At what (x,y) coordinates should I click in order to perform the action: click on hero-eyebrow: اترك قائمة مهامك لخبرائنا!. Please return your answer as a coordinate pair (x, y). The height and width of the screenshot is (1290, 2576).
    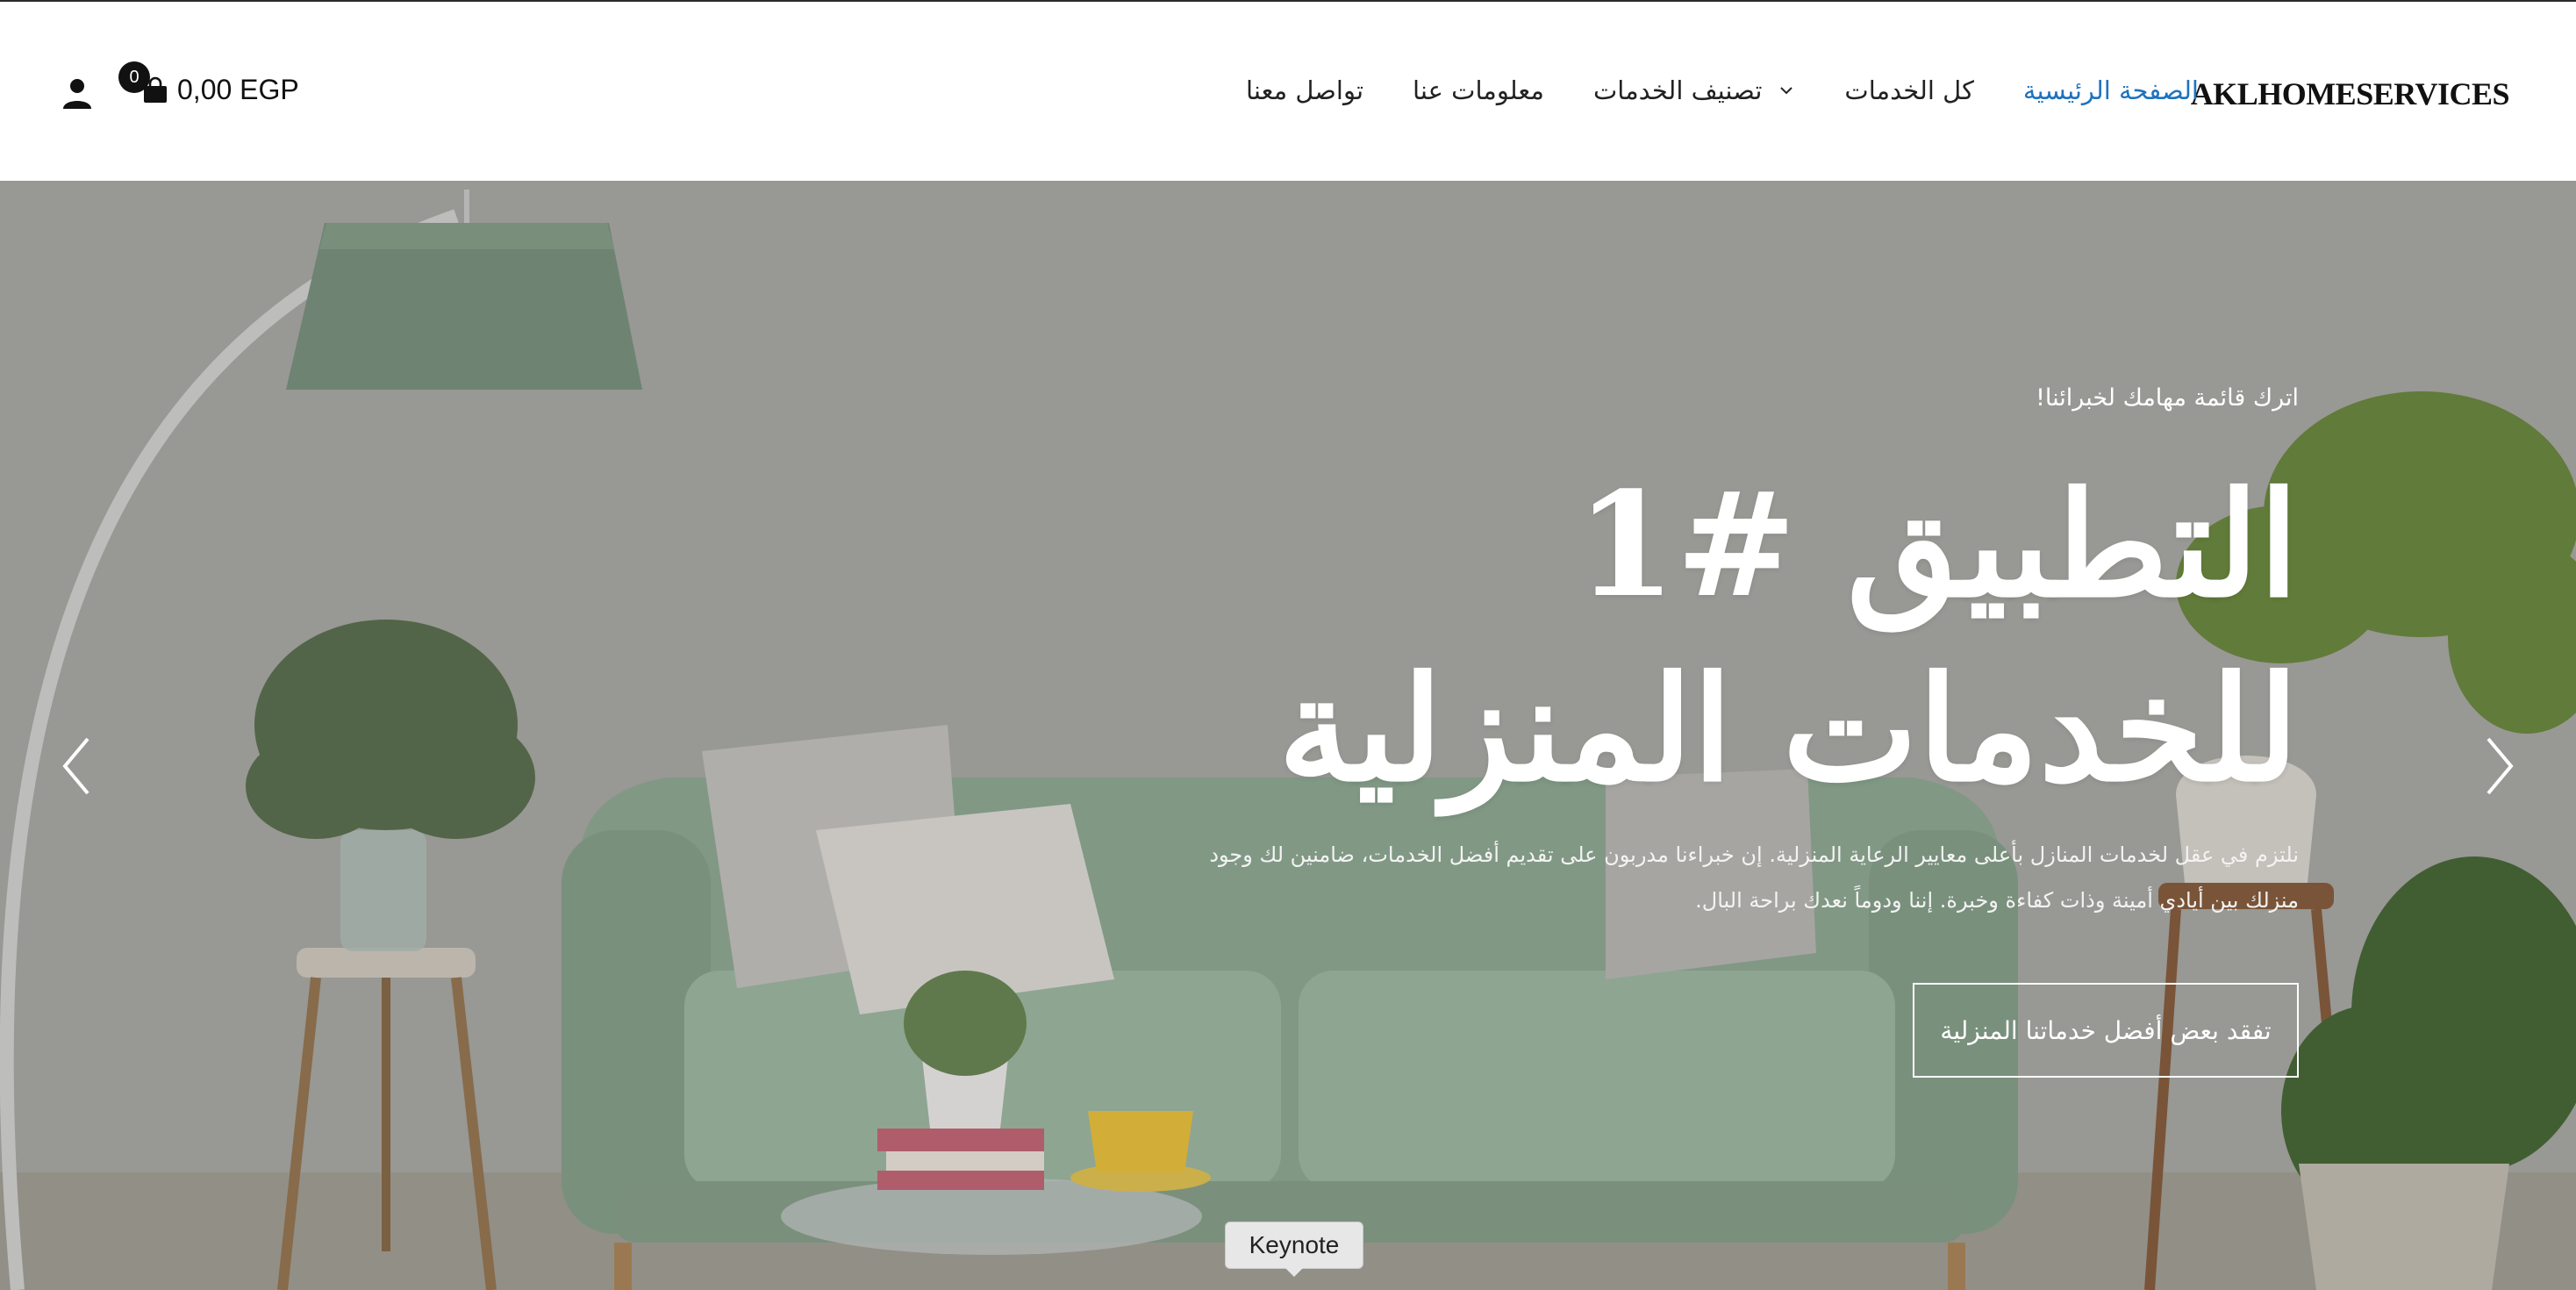
    Looking at the image, I should click on (2167, 398).